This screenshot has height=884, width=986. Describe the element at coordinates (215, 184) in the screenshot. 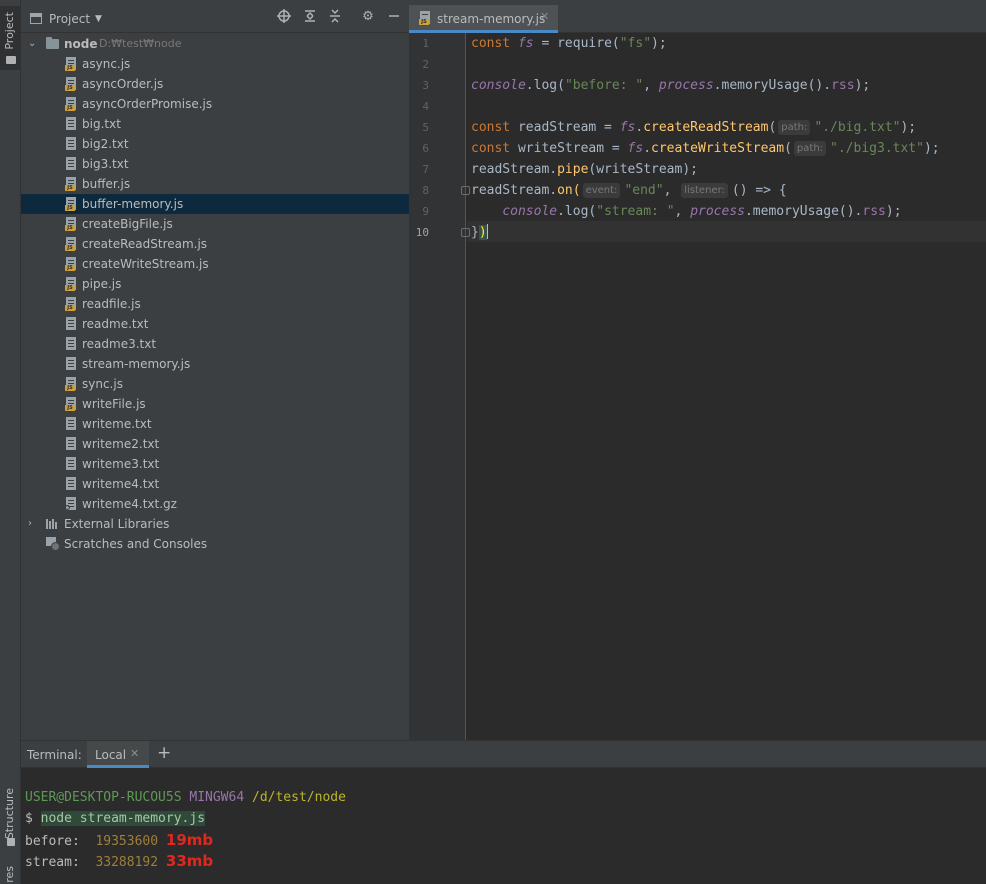

I see `tree-file-row: JS buffer.js` at that location.